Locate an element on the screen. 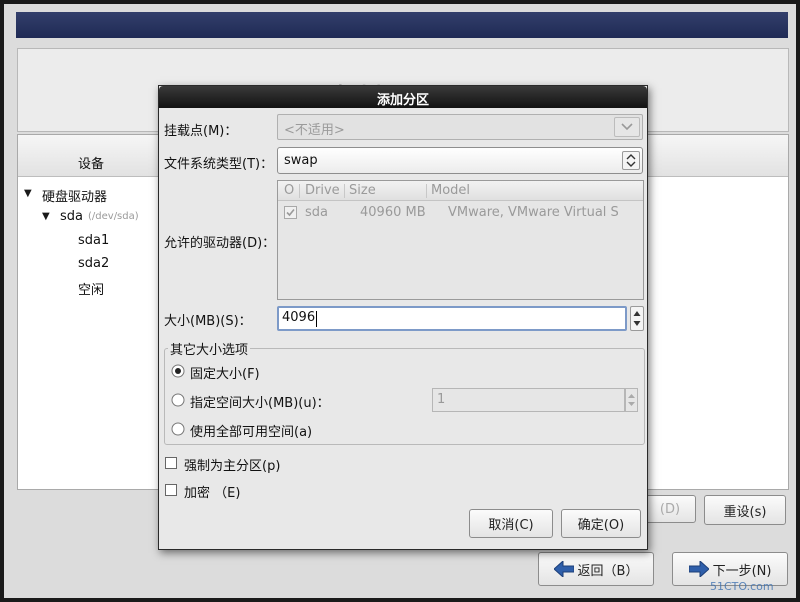 The width and height of the screenshot is (800, 602). drive-size: 40960 MB is located at coordinates (393, 212).